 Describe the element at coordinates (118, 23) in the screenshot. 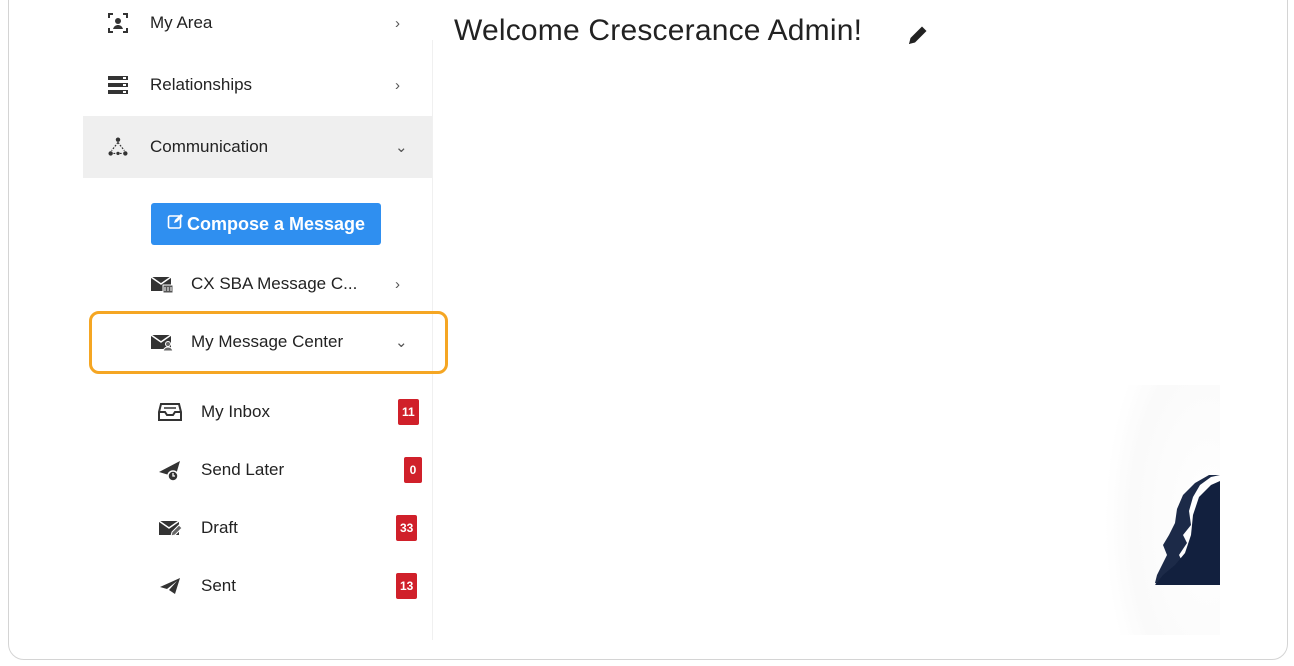

I see `user-area-icon` at that location.